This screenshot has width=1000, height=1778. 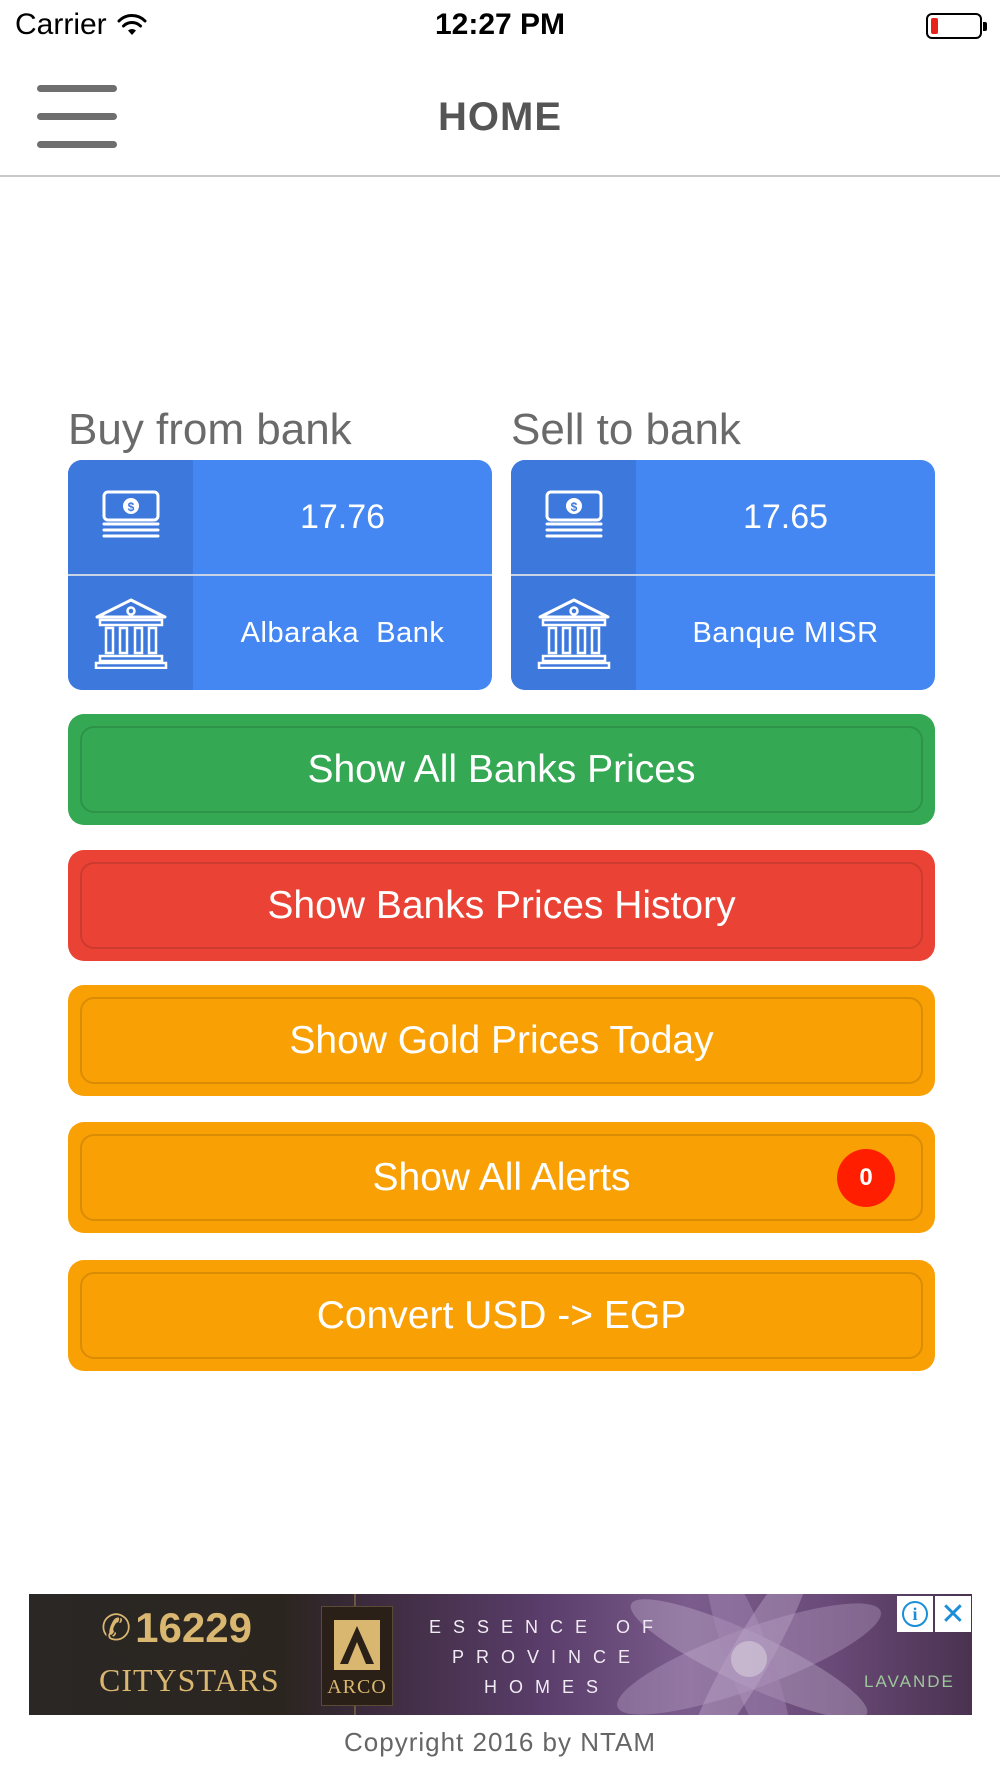 I want to click on page-title: HOME, so click(x=500, y=117).